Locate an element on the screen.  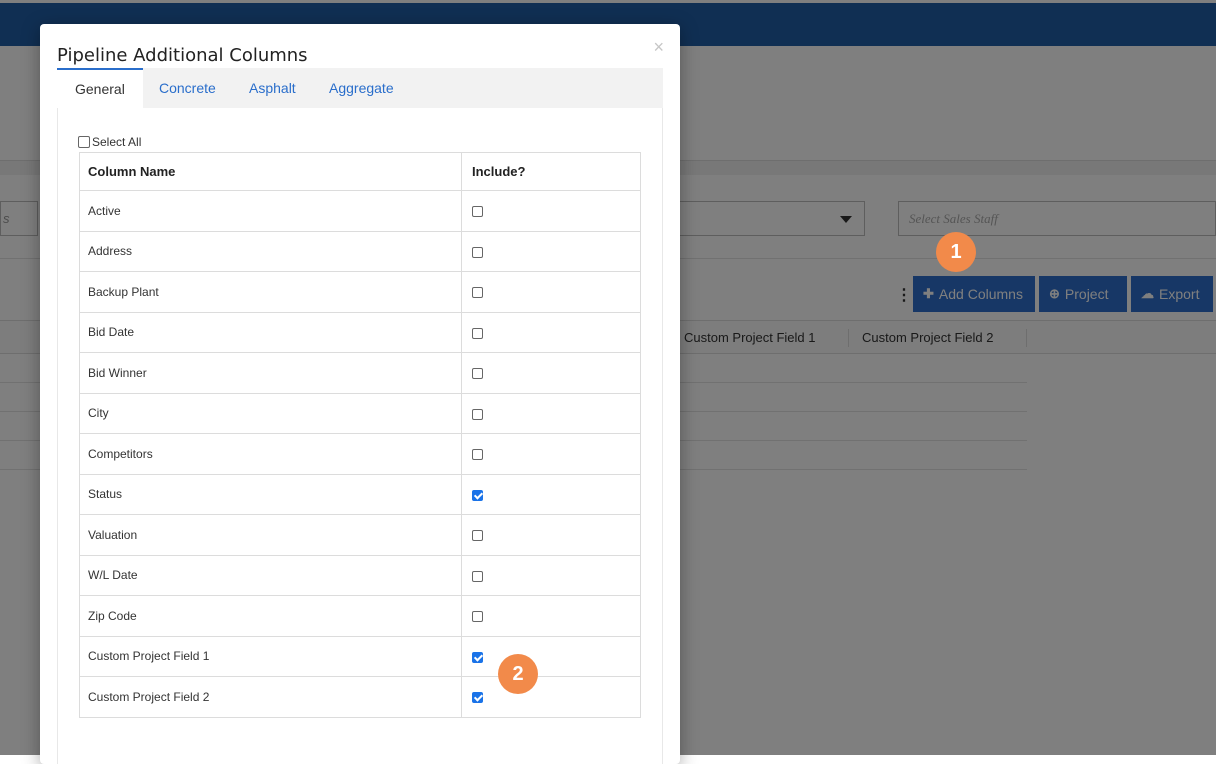
dialog-title: Pipeline Additional Columns is located at coordinates (182, 55).